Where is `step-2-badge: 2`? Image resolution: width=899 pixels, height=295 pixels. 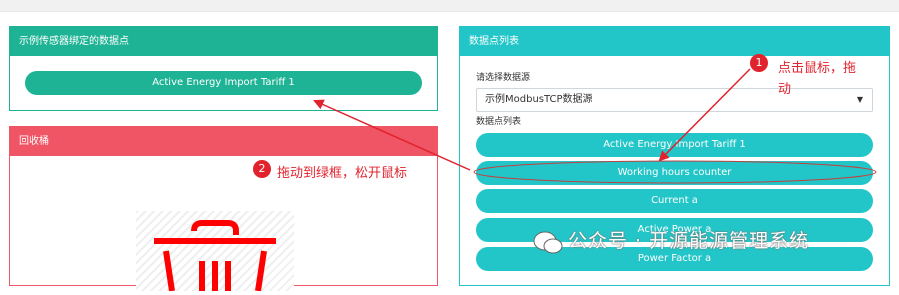
step-2-badge: 2 is located at coordinates (262, 169).